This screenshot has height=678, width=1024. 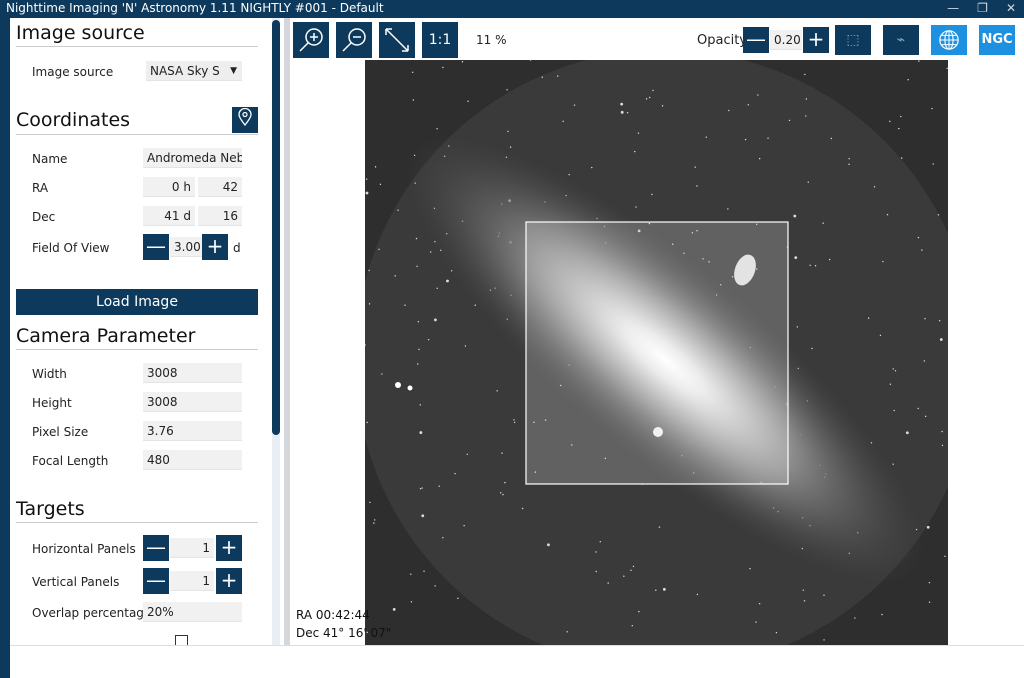 I want to click on opacity-label: Opacity, so click(x=722, y=40).